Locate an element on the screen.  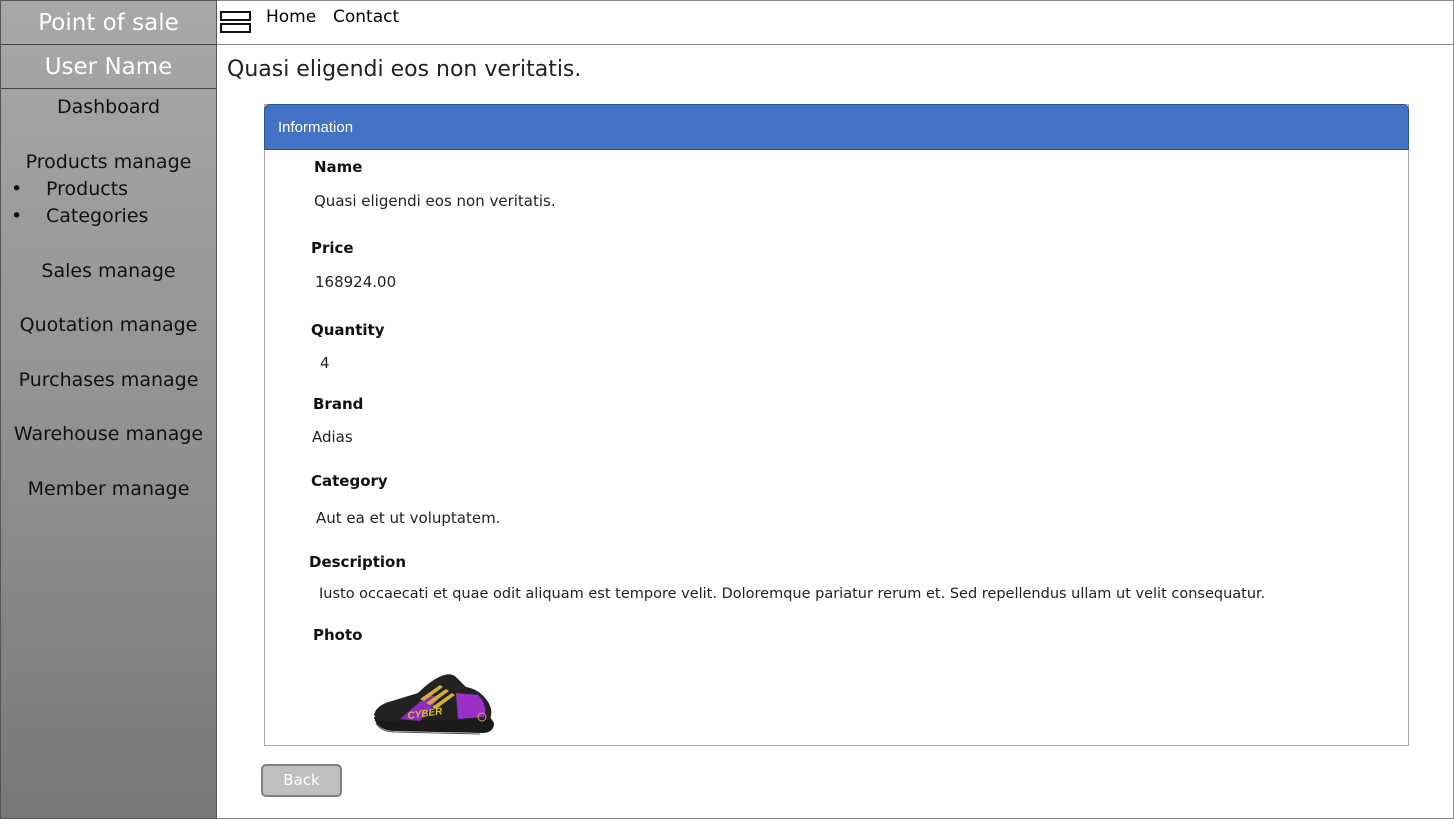
panel-header-label: Information is located at coordinates (316, 127).